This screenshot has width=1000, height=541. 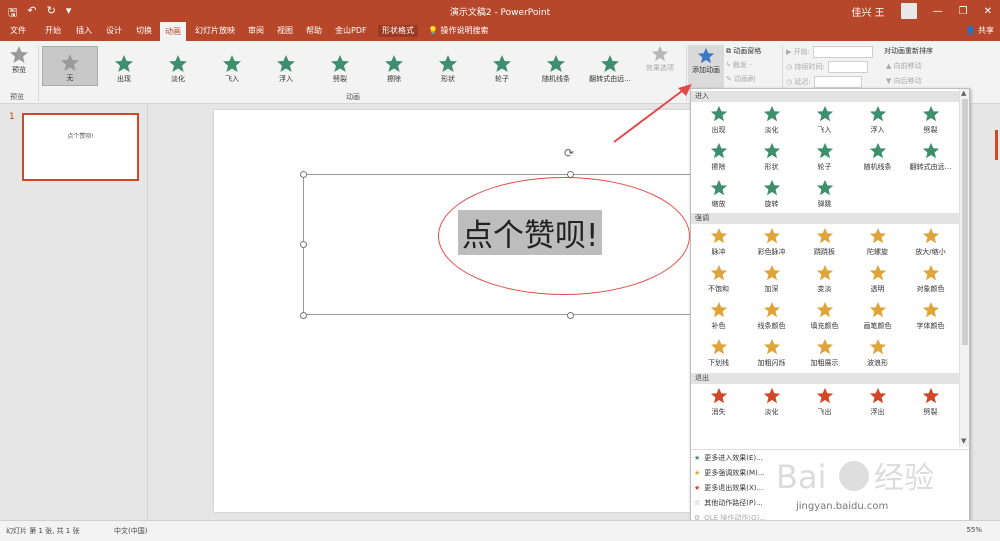 I want to click on entrance-effect-item: 旋转, so click(x=771, y=197).